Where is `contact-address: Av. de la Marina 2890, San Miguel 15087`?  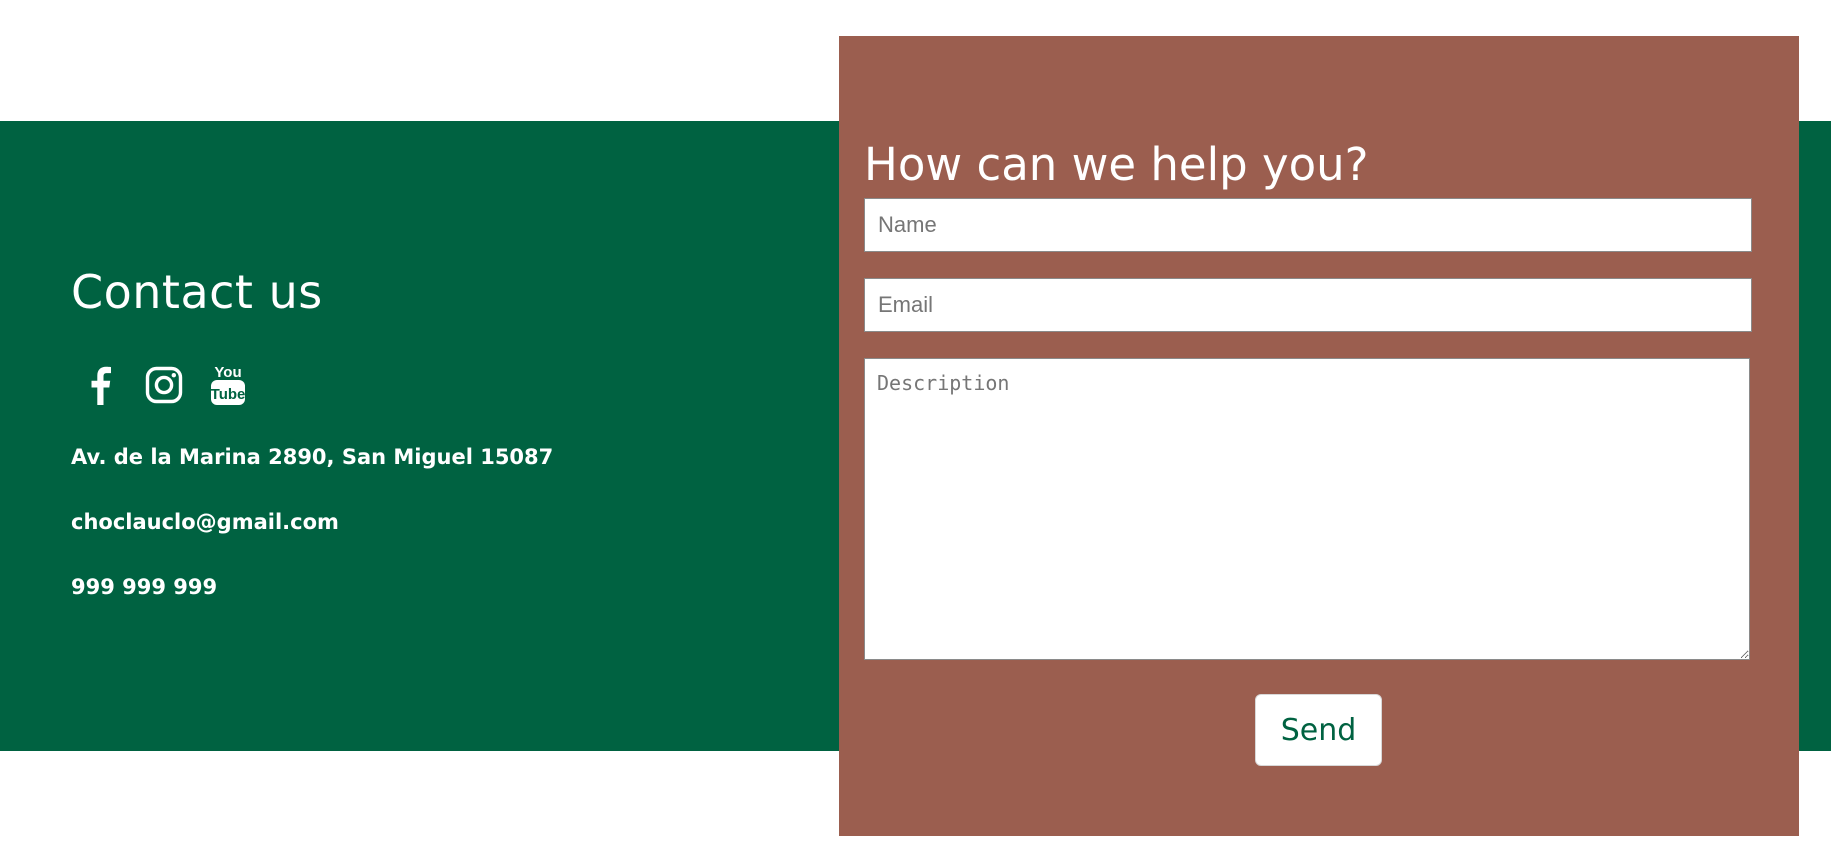
contact-address: Av. de la Marina 2890, San Miguel 15087 is located at coordinates (312, 457).